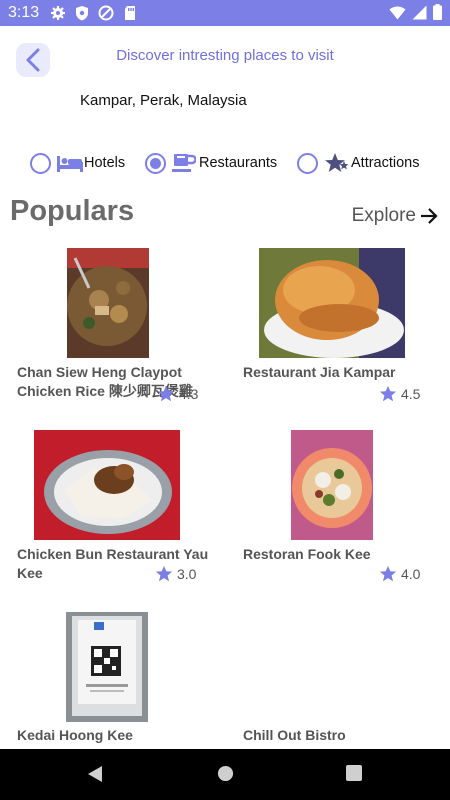  What do you see at coordinates (108, 303) in the screenshot?
I see `claypot-chicken-rice-photo` at bounding box center [108, 303].